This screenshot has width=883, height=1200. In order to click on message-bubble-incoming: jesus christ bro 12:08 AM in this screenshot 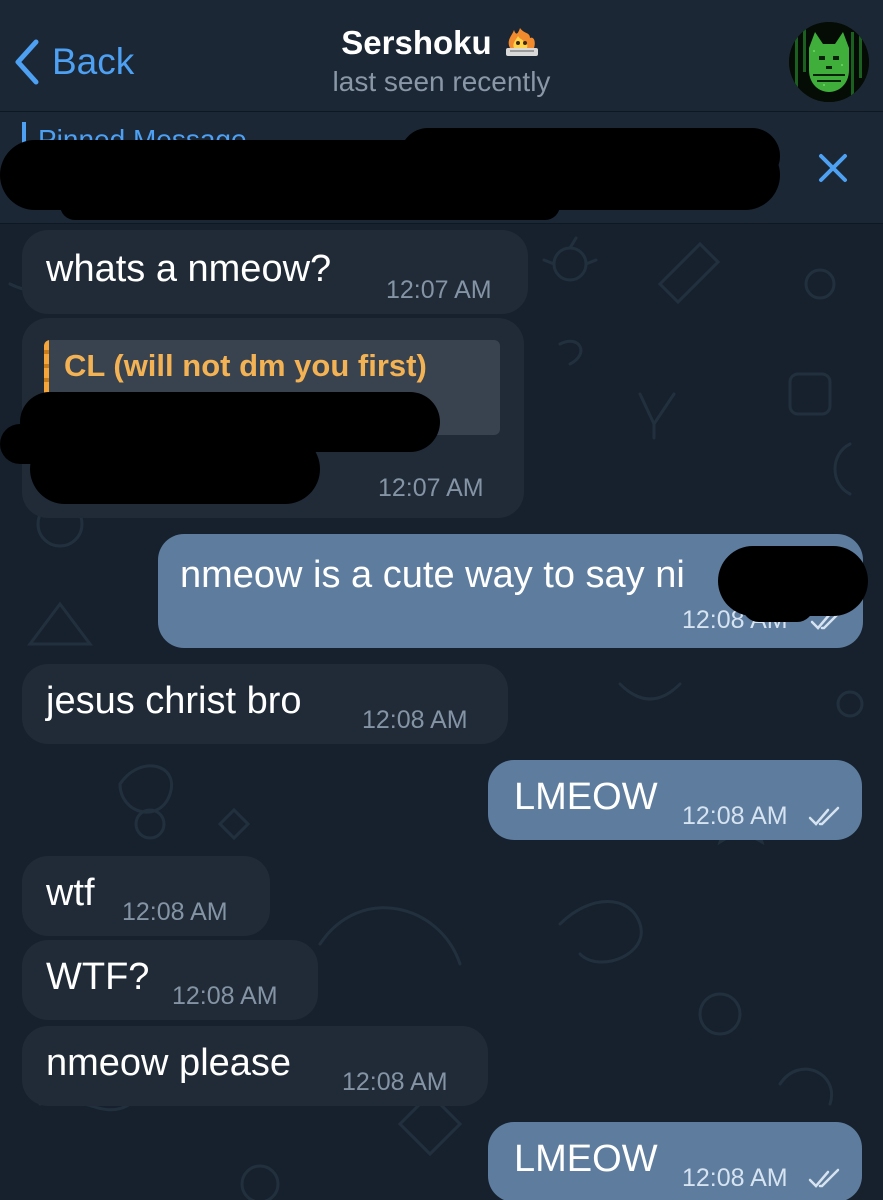, I will do `click(265, 704)`.